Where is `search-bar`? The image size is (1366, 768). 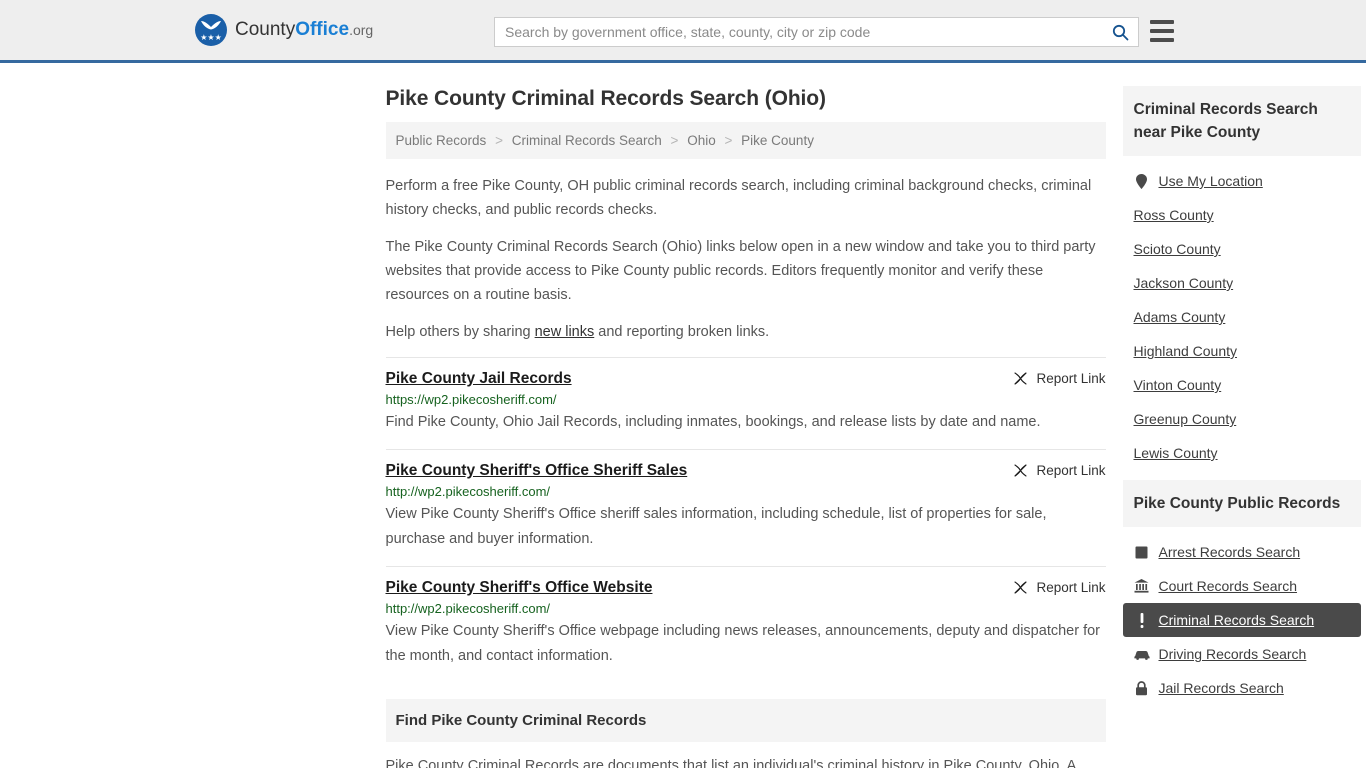 search-bar is located at coordinates (816, 32).